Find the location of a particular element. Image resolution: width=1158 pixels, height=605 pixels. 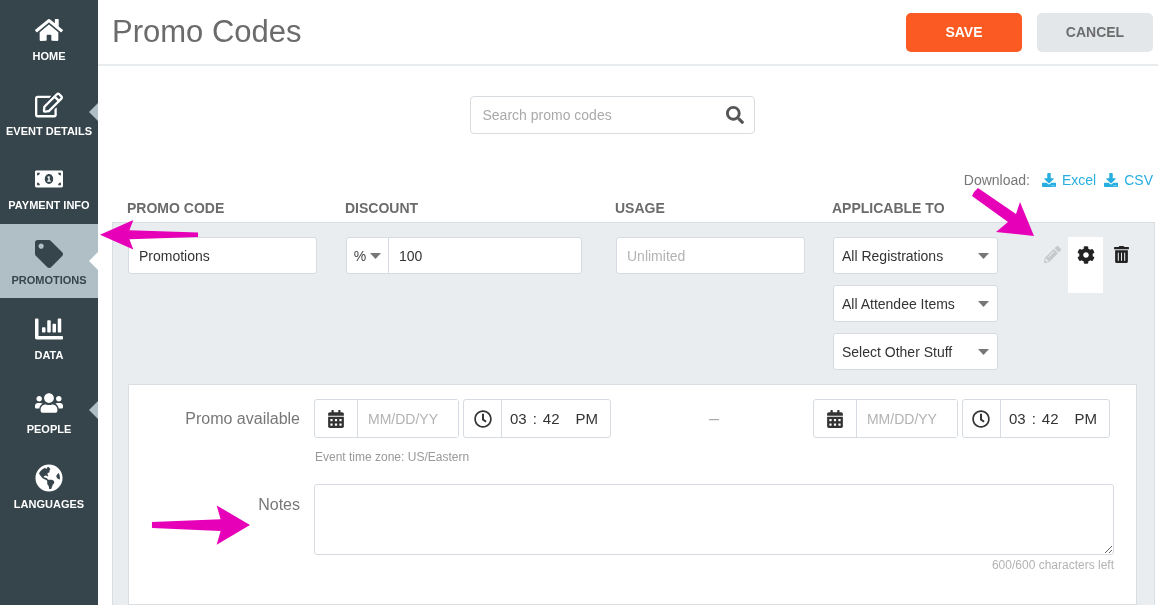

sidebar-item: EVENT DETAILS is located at coordinates (49, 112).